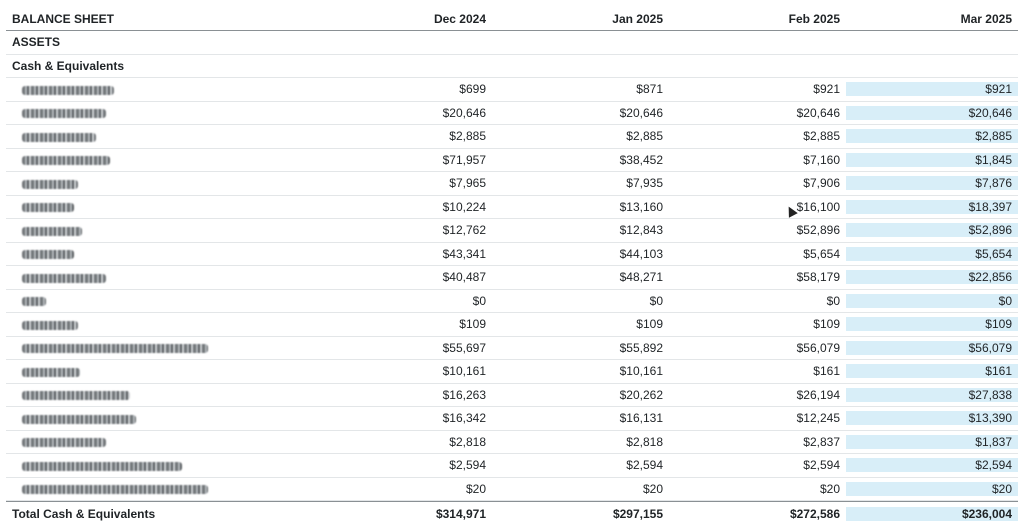 This screenshot has width=1024, height=531. Describe the element at coordinates (644, 441) in the screenshot. I see `value-jan-2025: $2,818` at that location.